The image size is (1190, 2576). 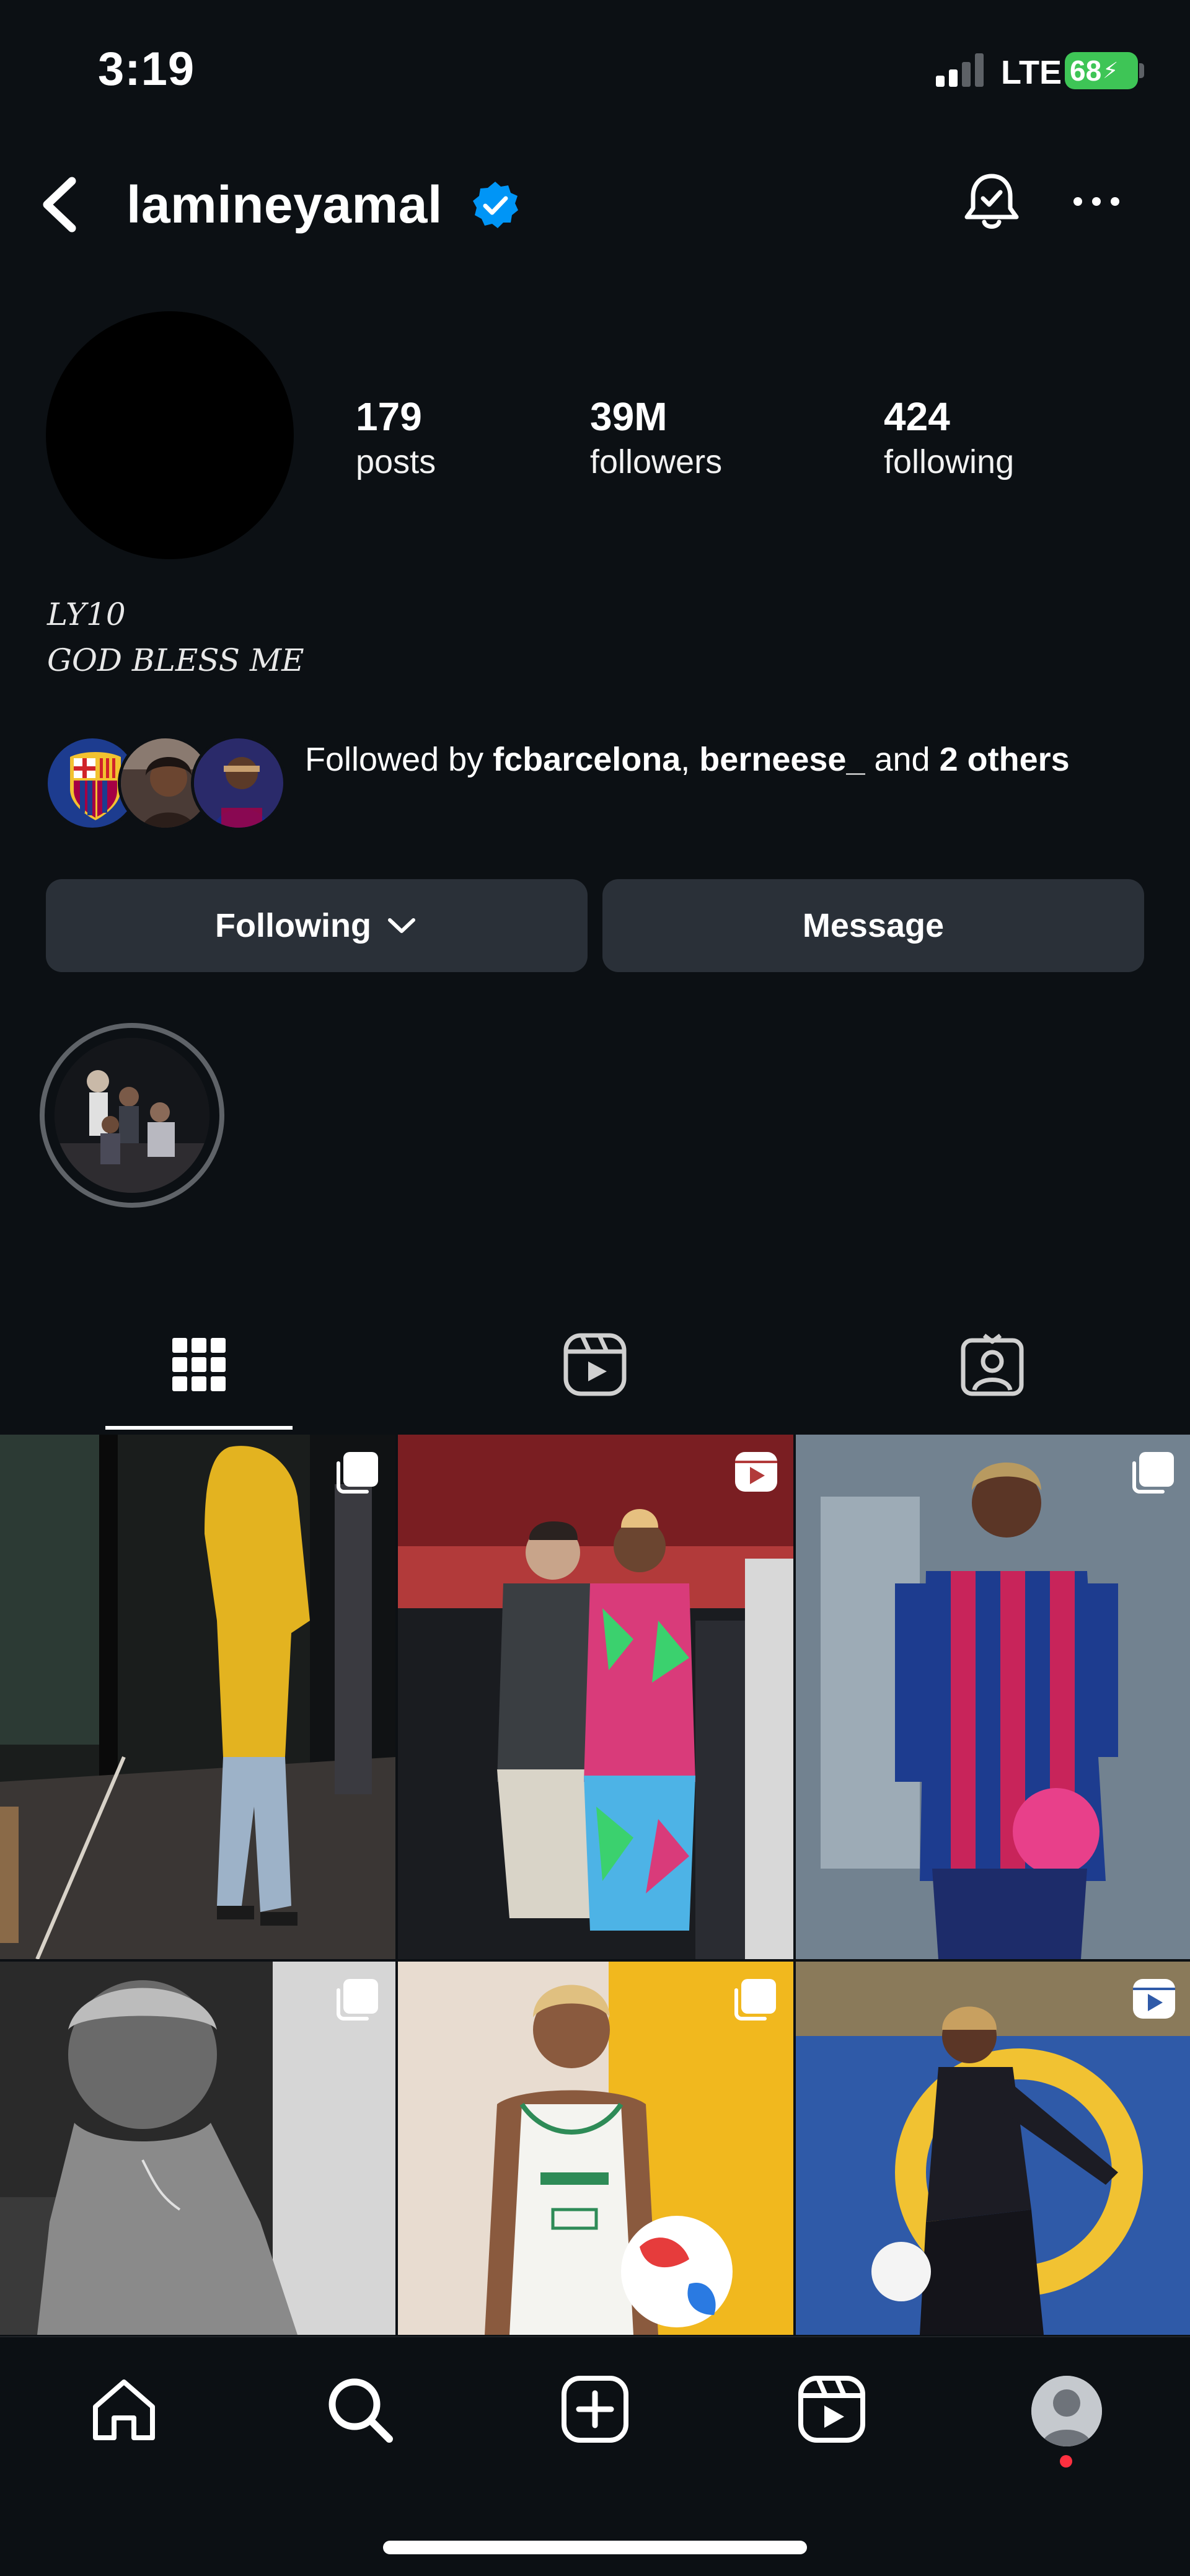 I want to click on bio-line-2: GOD BLESS ME, so click(x=175, y=660).